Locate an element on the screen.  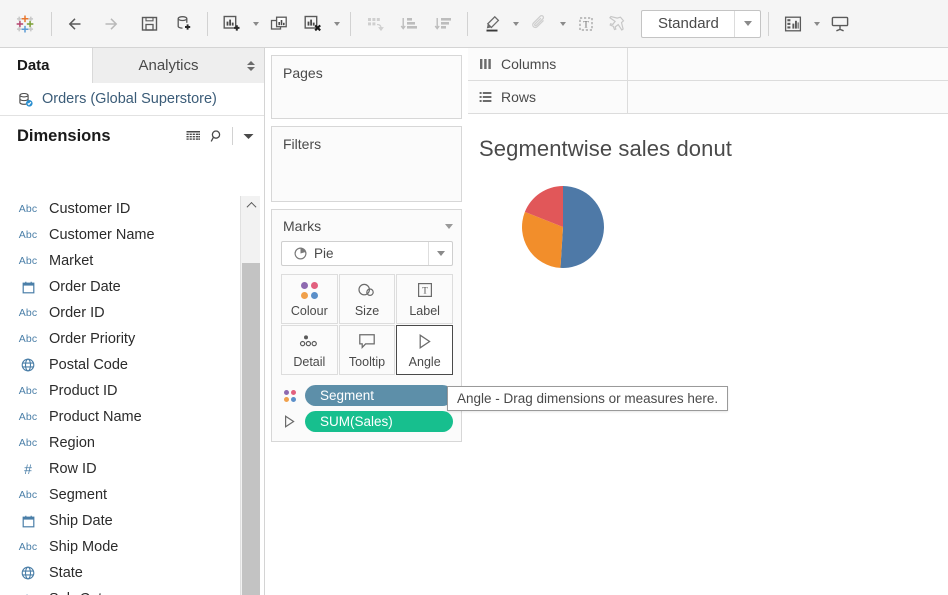
filters-card: Filters is located at coordinates (366, 164).